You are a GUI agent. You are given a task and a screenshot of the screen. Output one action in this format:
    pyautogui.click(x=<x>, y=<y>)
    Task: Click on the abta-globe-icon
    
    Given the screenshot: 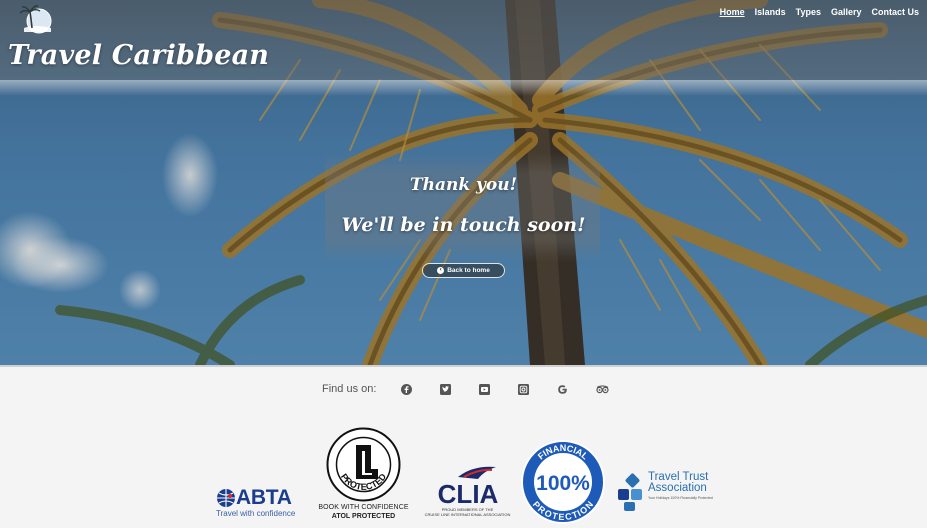 What is the action you would take?
    pyautogui.click(x=226, y=498)
    